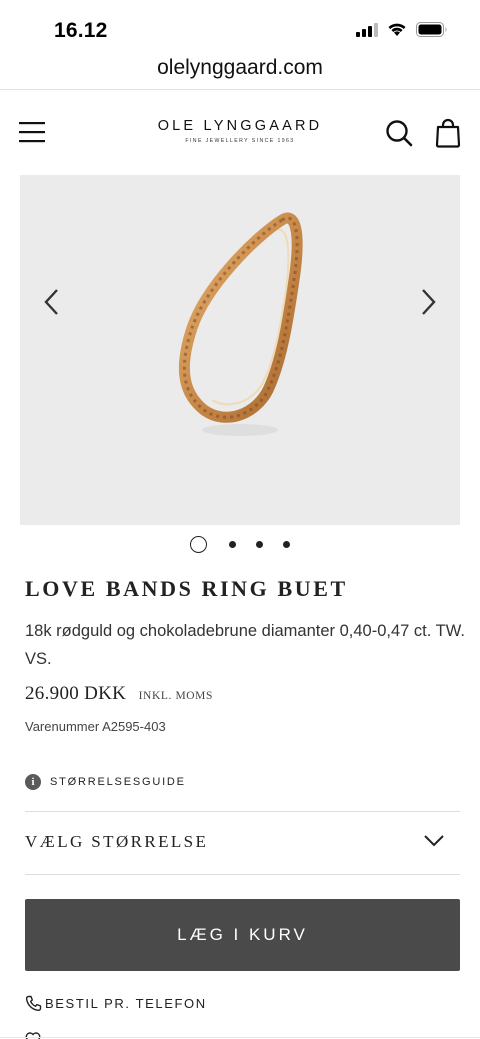 The width and height of the screenshot is (480, 1039). What do you see at coordinates (76, 693) in the screenshot?
I see `product-price: 26.900 DKK` at bounding box center [76, 693].